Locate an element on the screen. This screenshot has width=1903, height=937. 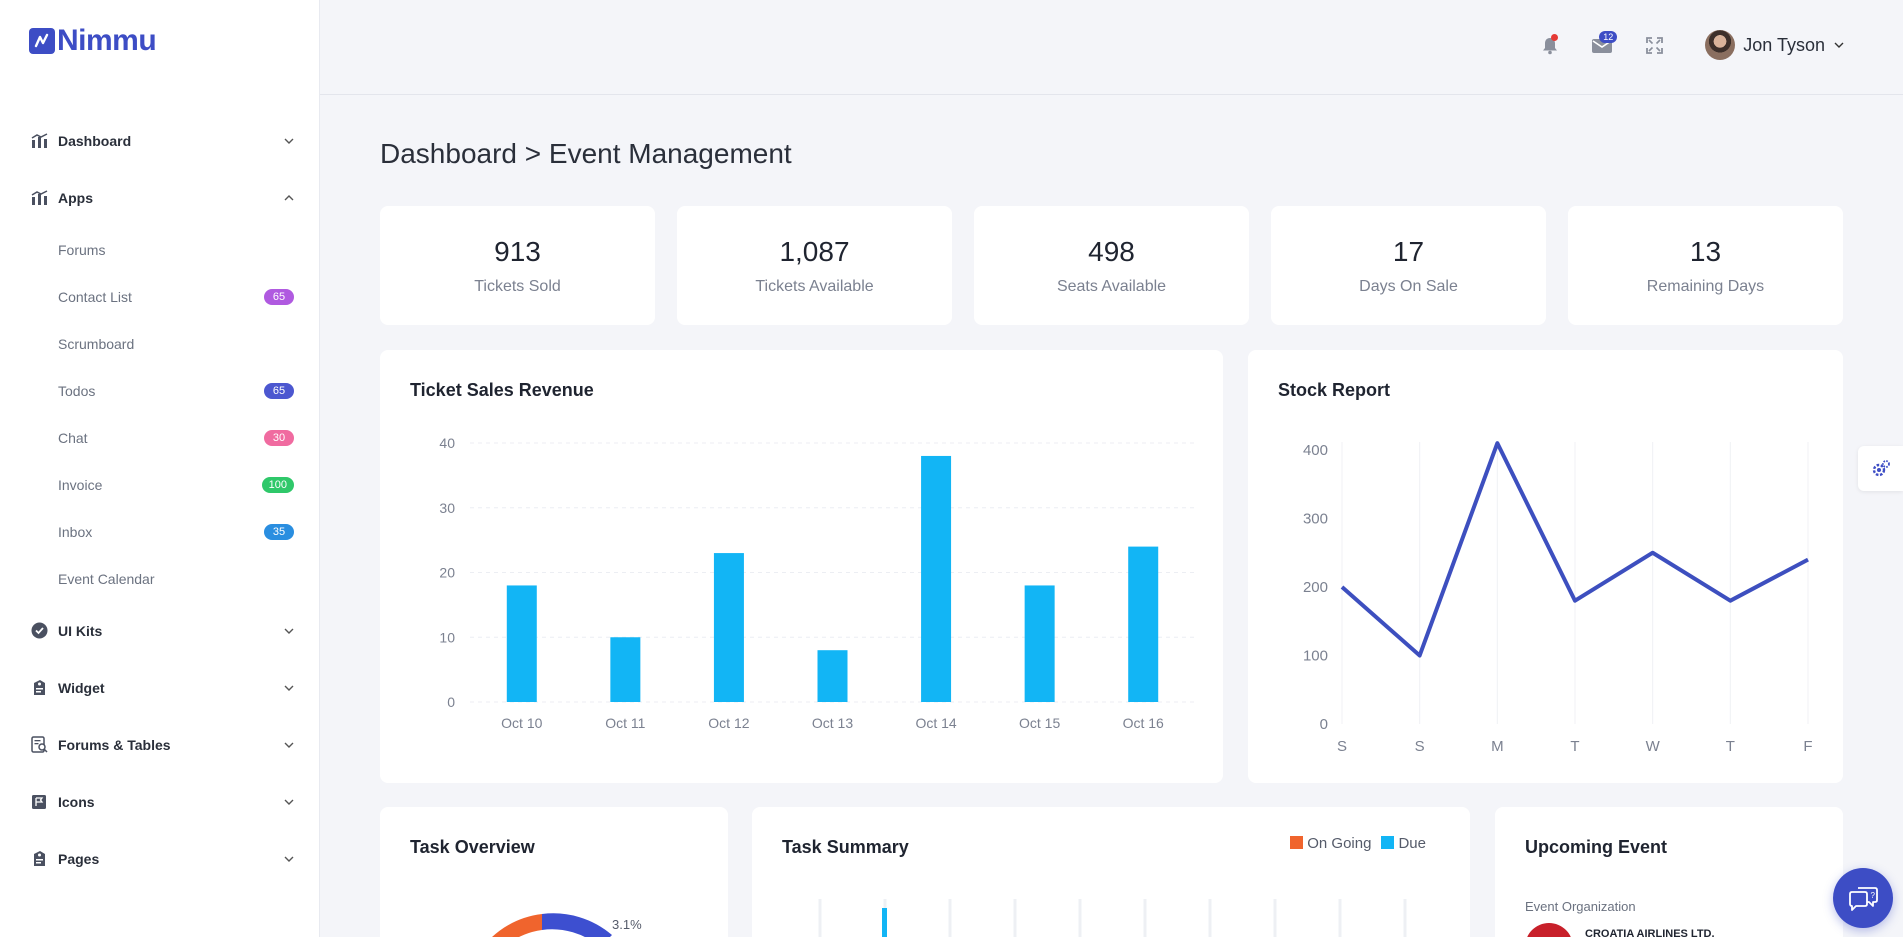
sidebar-item-event-calendar: Event Calendar is located at coordinates (160, 578).